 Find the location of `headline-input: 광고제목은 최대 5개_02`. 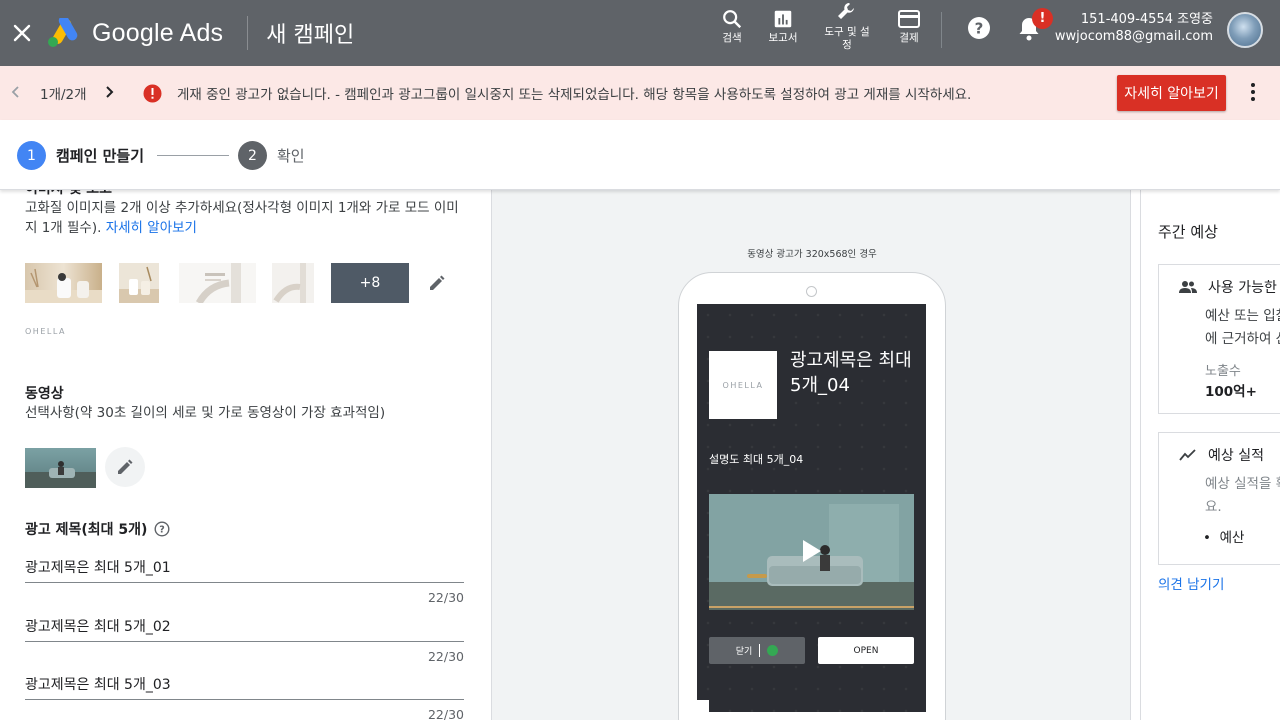

headline-input: 광고제목은 최대 5개_02 is located at coordinates (244, 629).